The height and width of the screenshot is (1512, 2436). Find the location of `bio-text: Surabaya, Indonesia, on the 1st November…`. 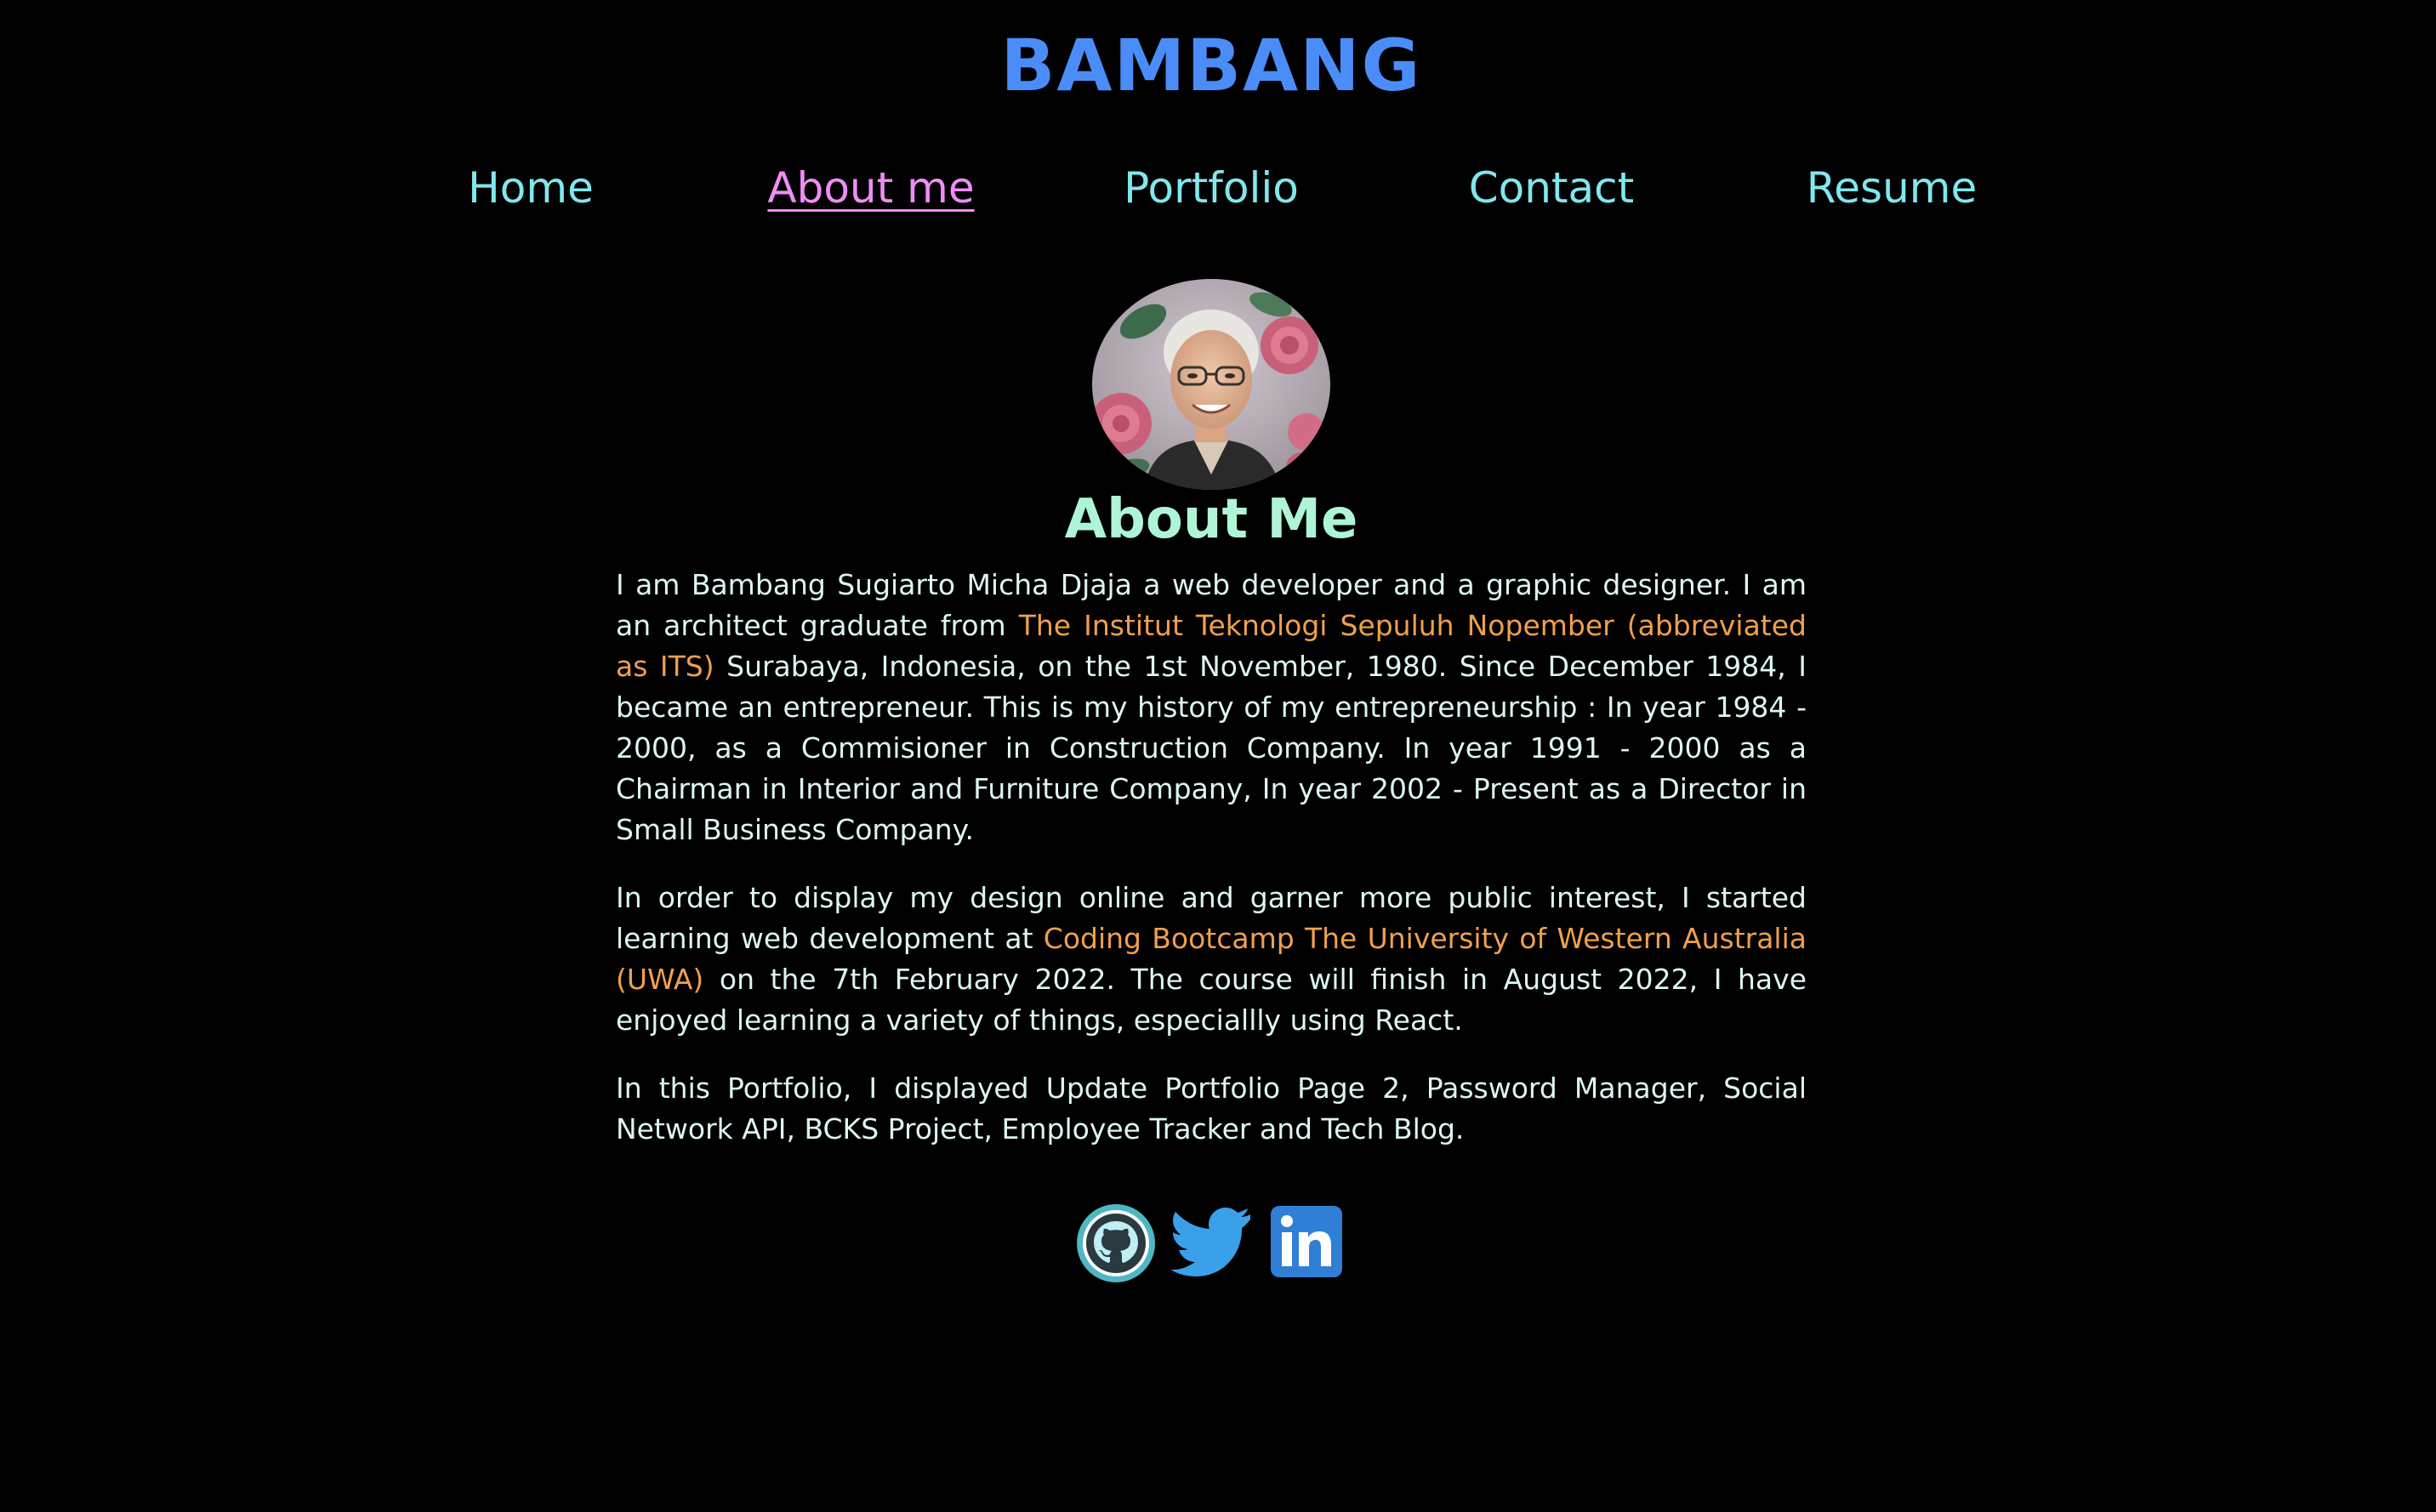

bio-text: Surabaya, Indonesia, on the 1st November… is located at coordinates (1211, 748).